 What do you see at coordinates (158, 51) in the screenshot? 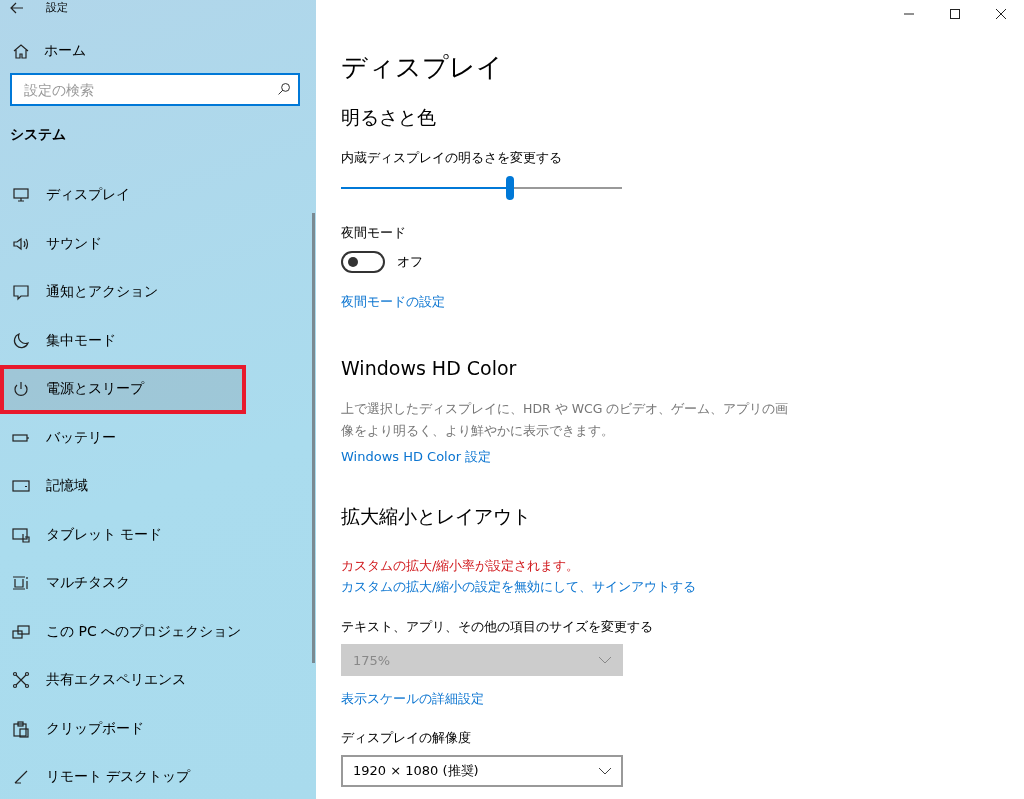
I see `home-button: ホーム` at bounding box center [158, 51].